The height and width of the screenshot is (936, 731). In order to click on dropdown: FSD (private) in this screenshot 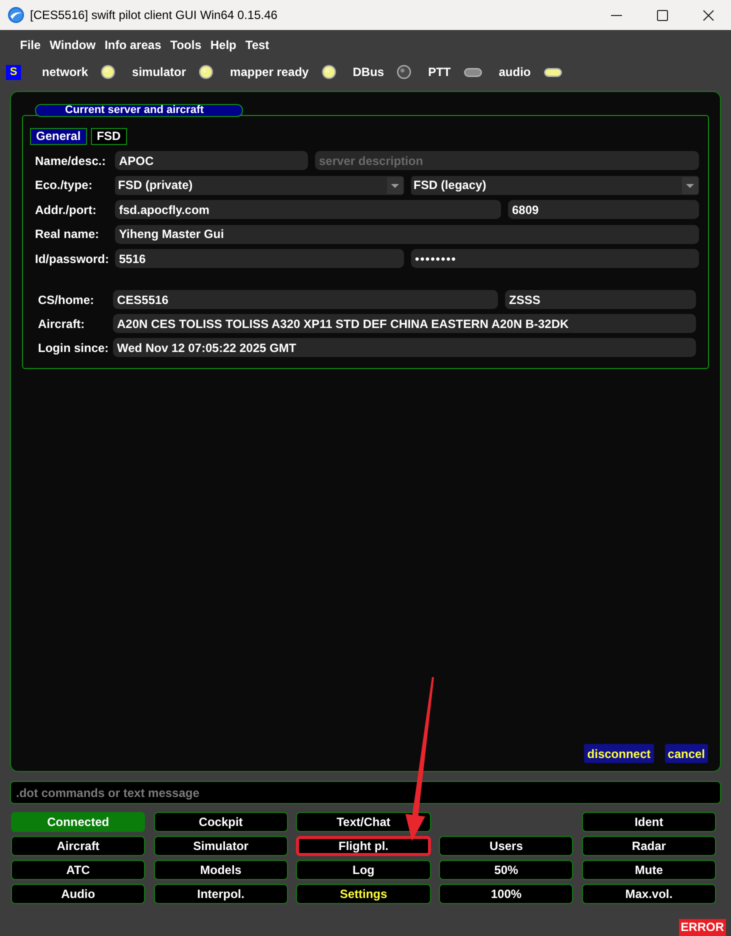, I will do `click(259, 185)`.